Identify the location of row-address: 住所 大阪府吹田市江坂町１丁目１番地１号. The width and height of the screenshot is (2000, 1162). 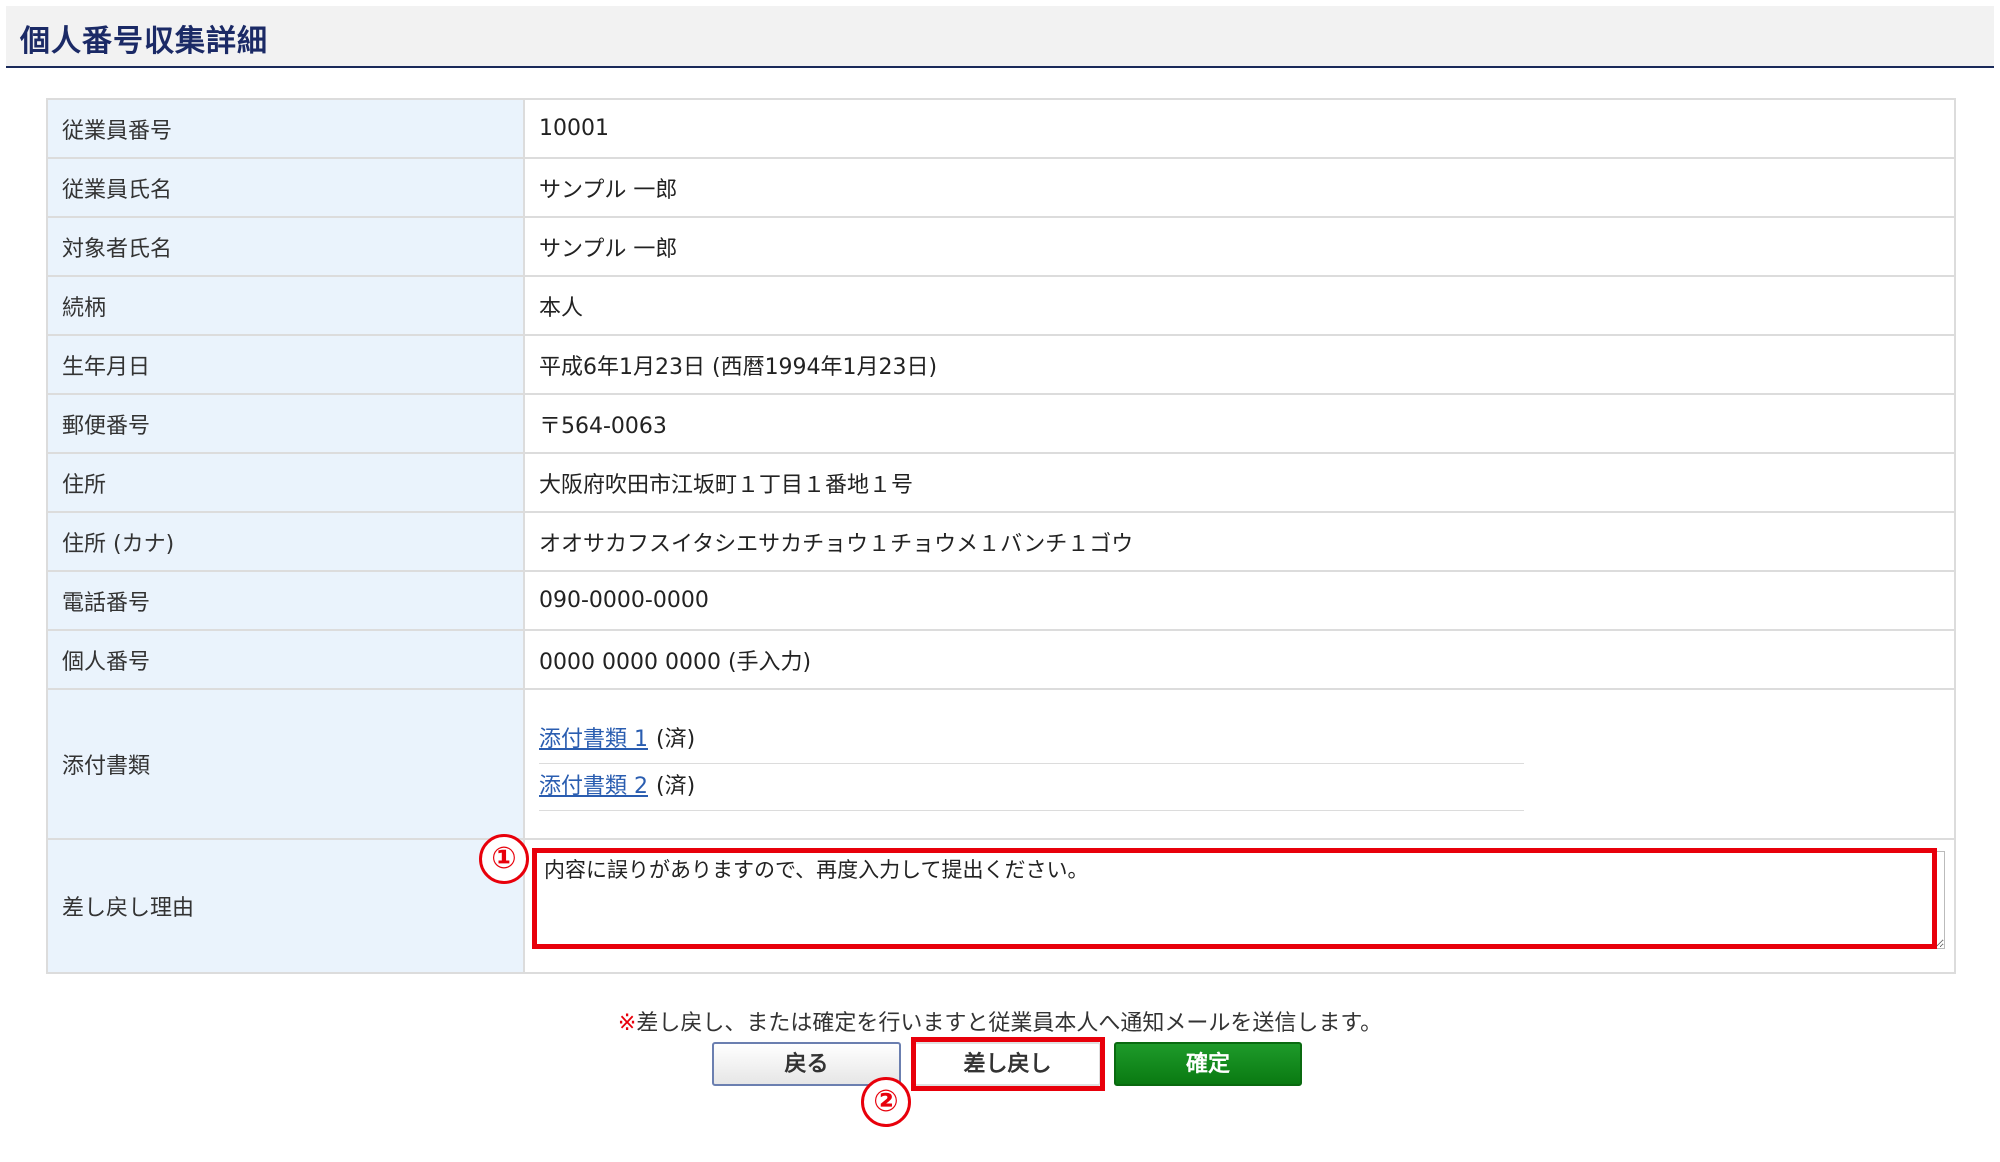
(1001, 482).